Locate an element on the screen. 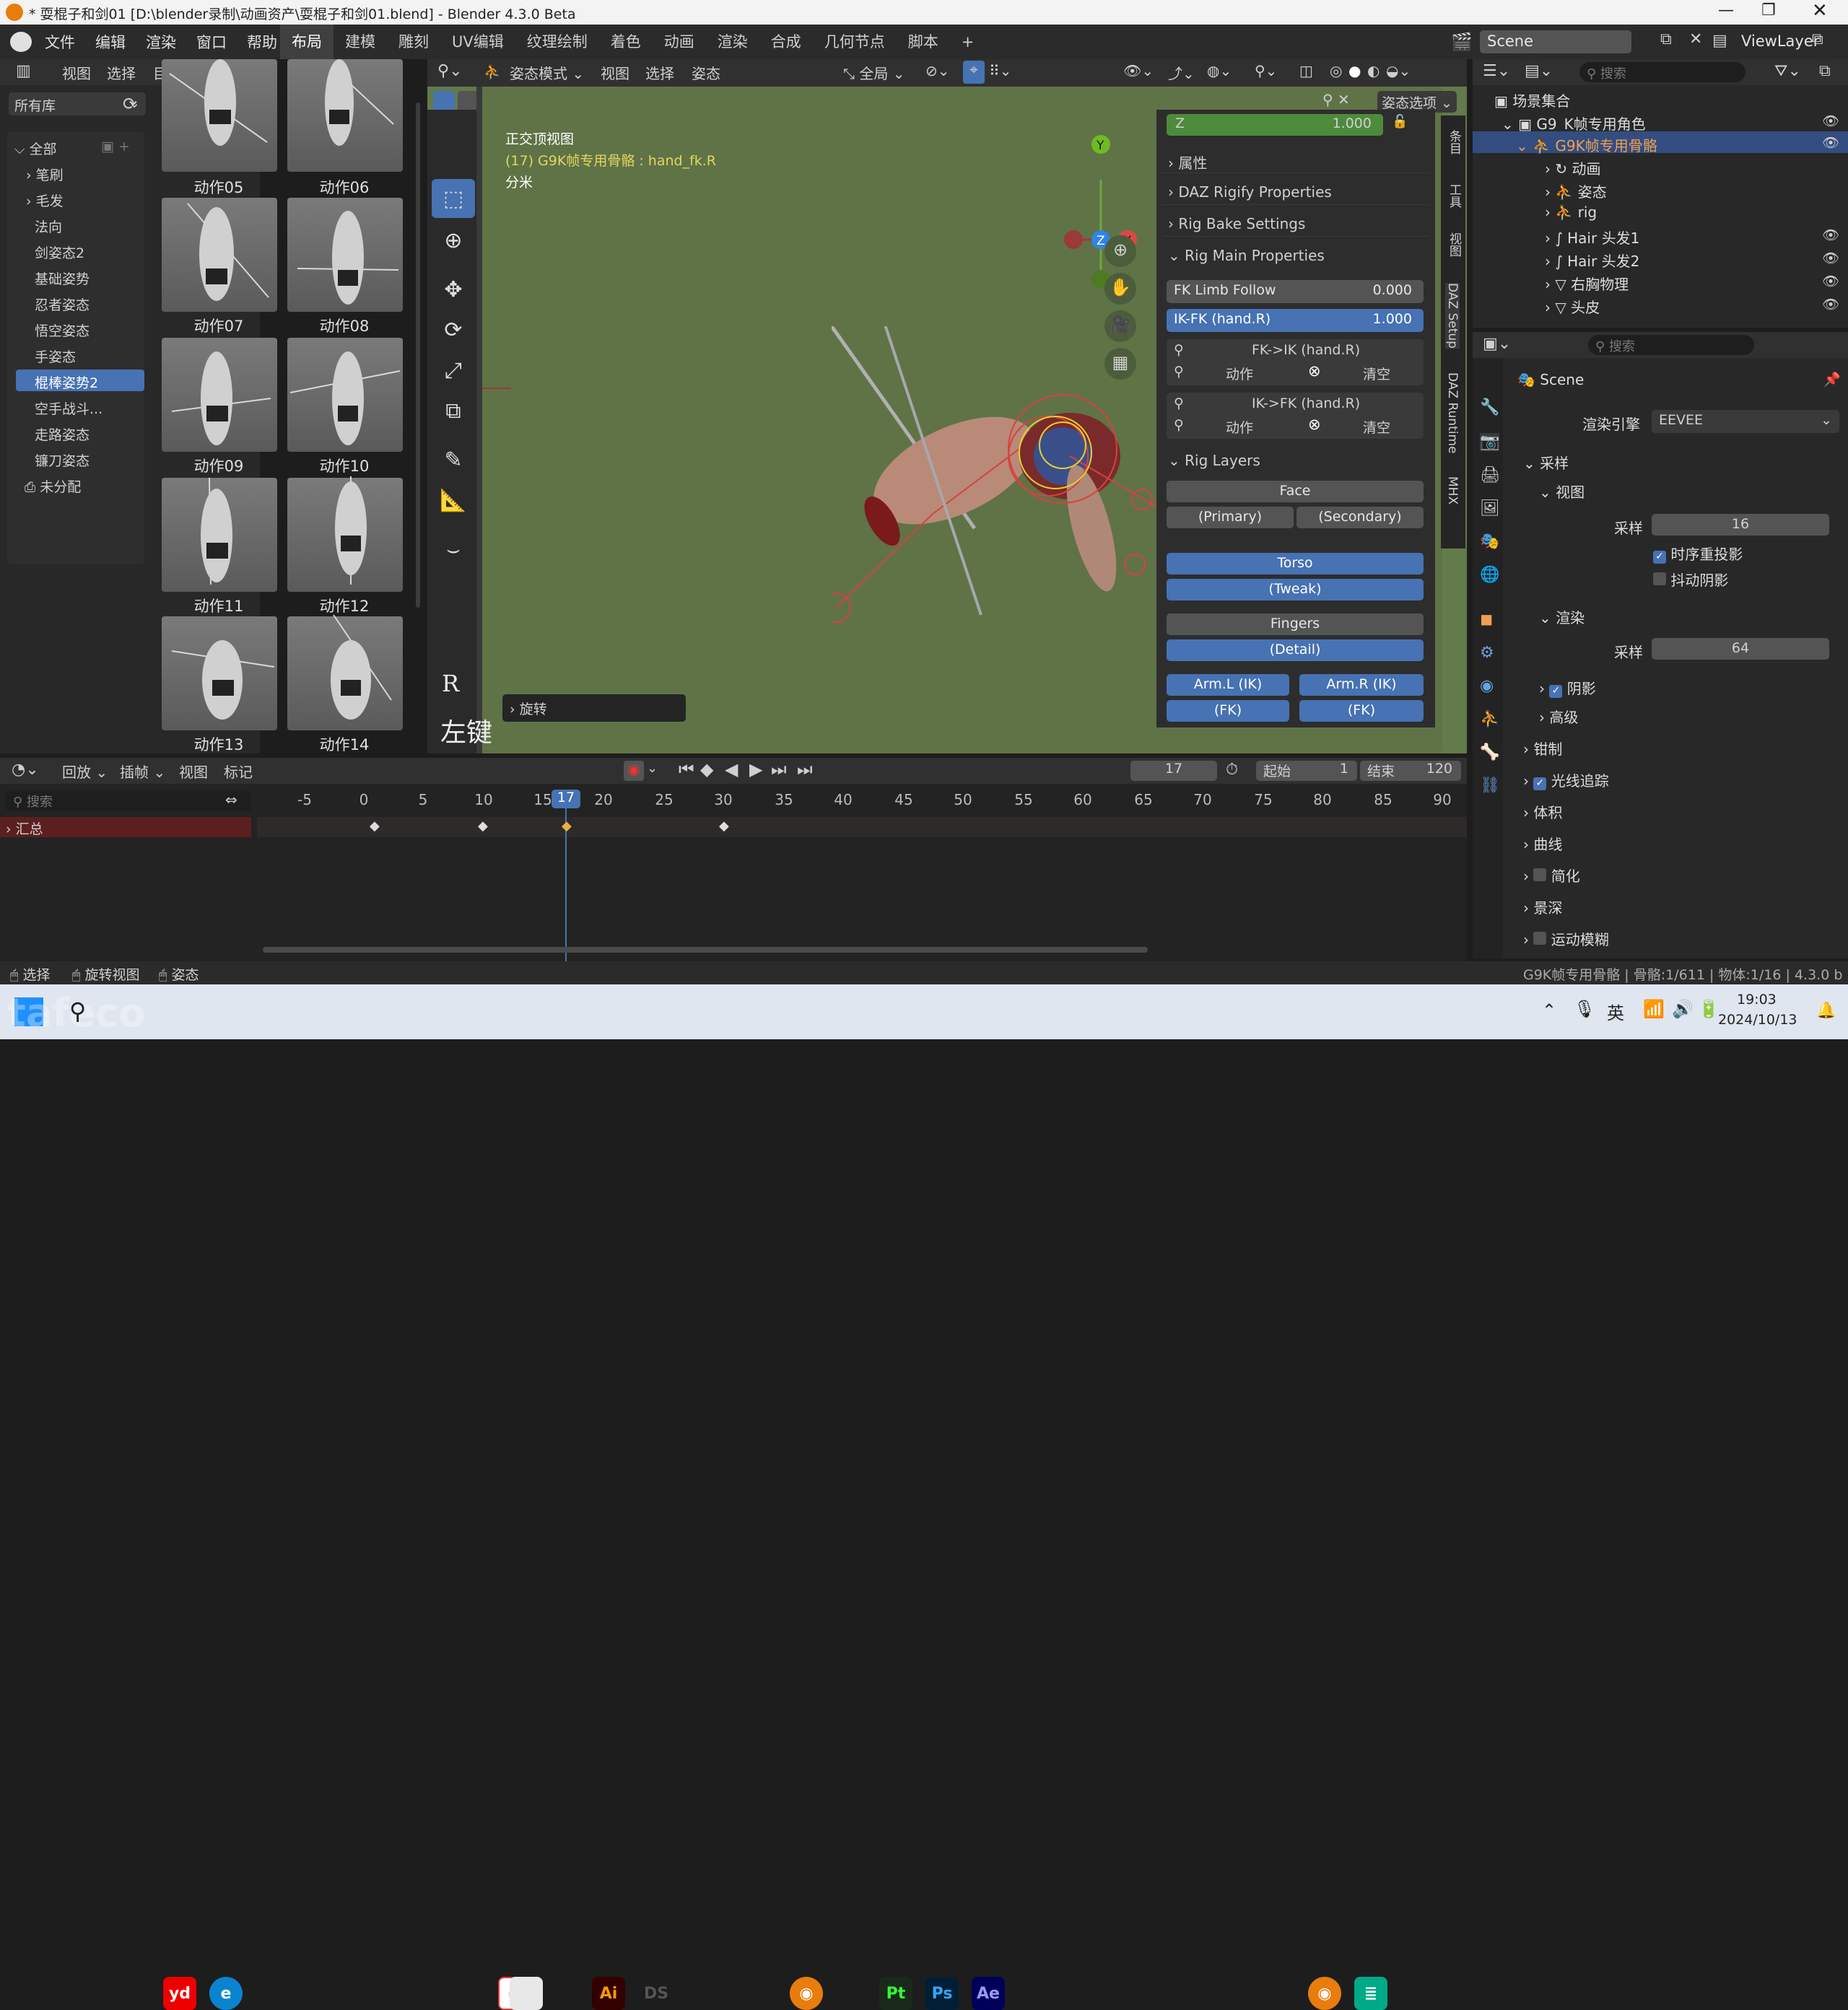 The height and width of the screenshot is (2010, 1848). snap-settings-icon: ⠿⌄ is located at coordinates (1000, 70).